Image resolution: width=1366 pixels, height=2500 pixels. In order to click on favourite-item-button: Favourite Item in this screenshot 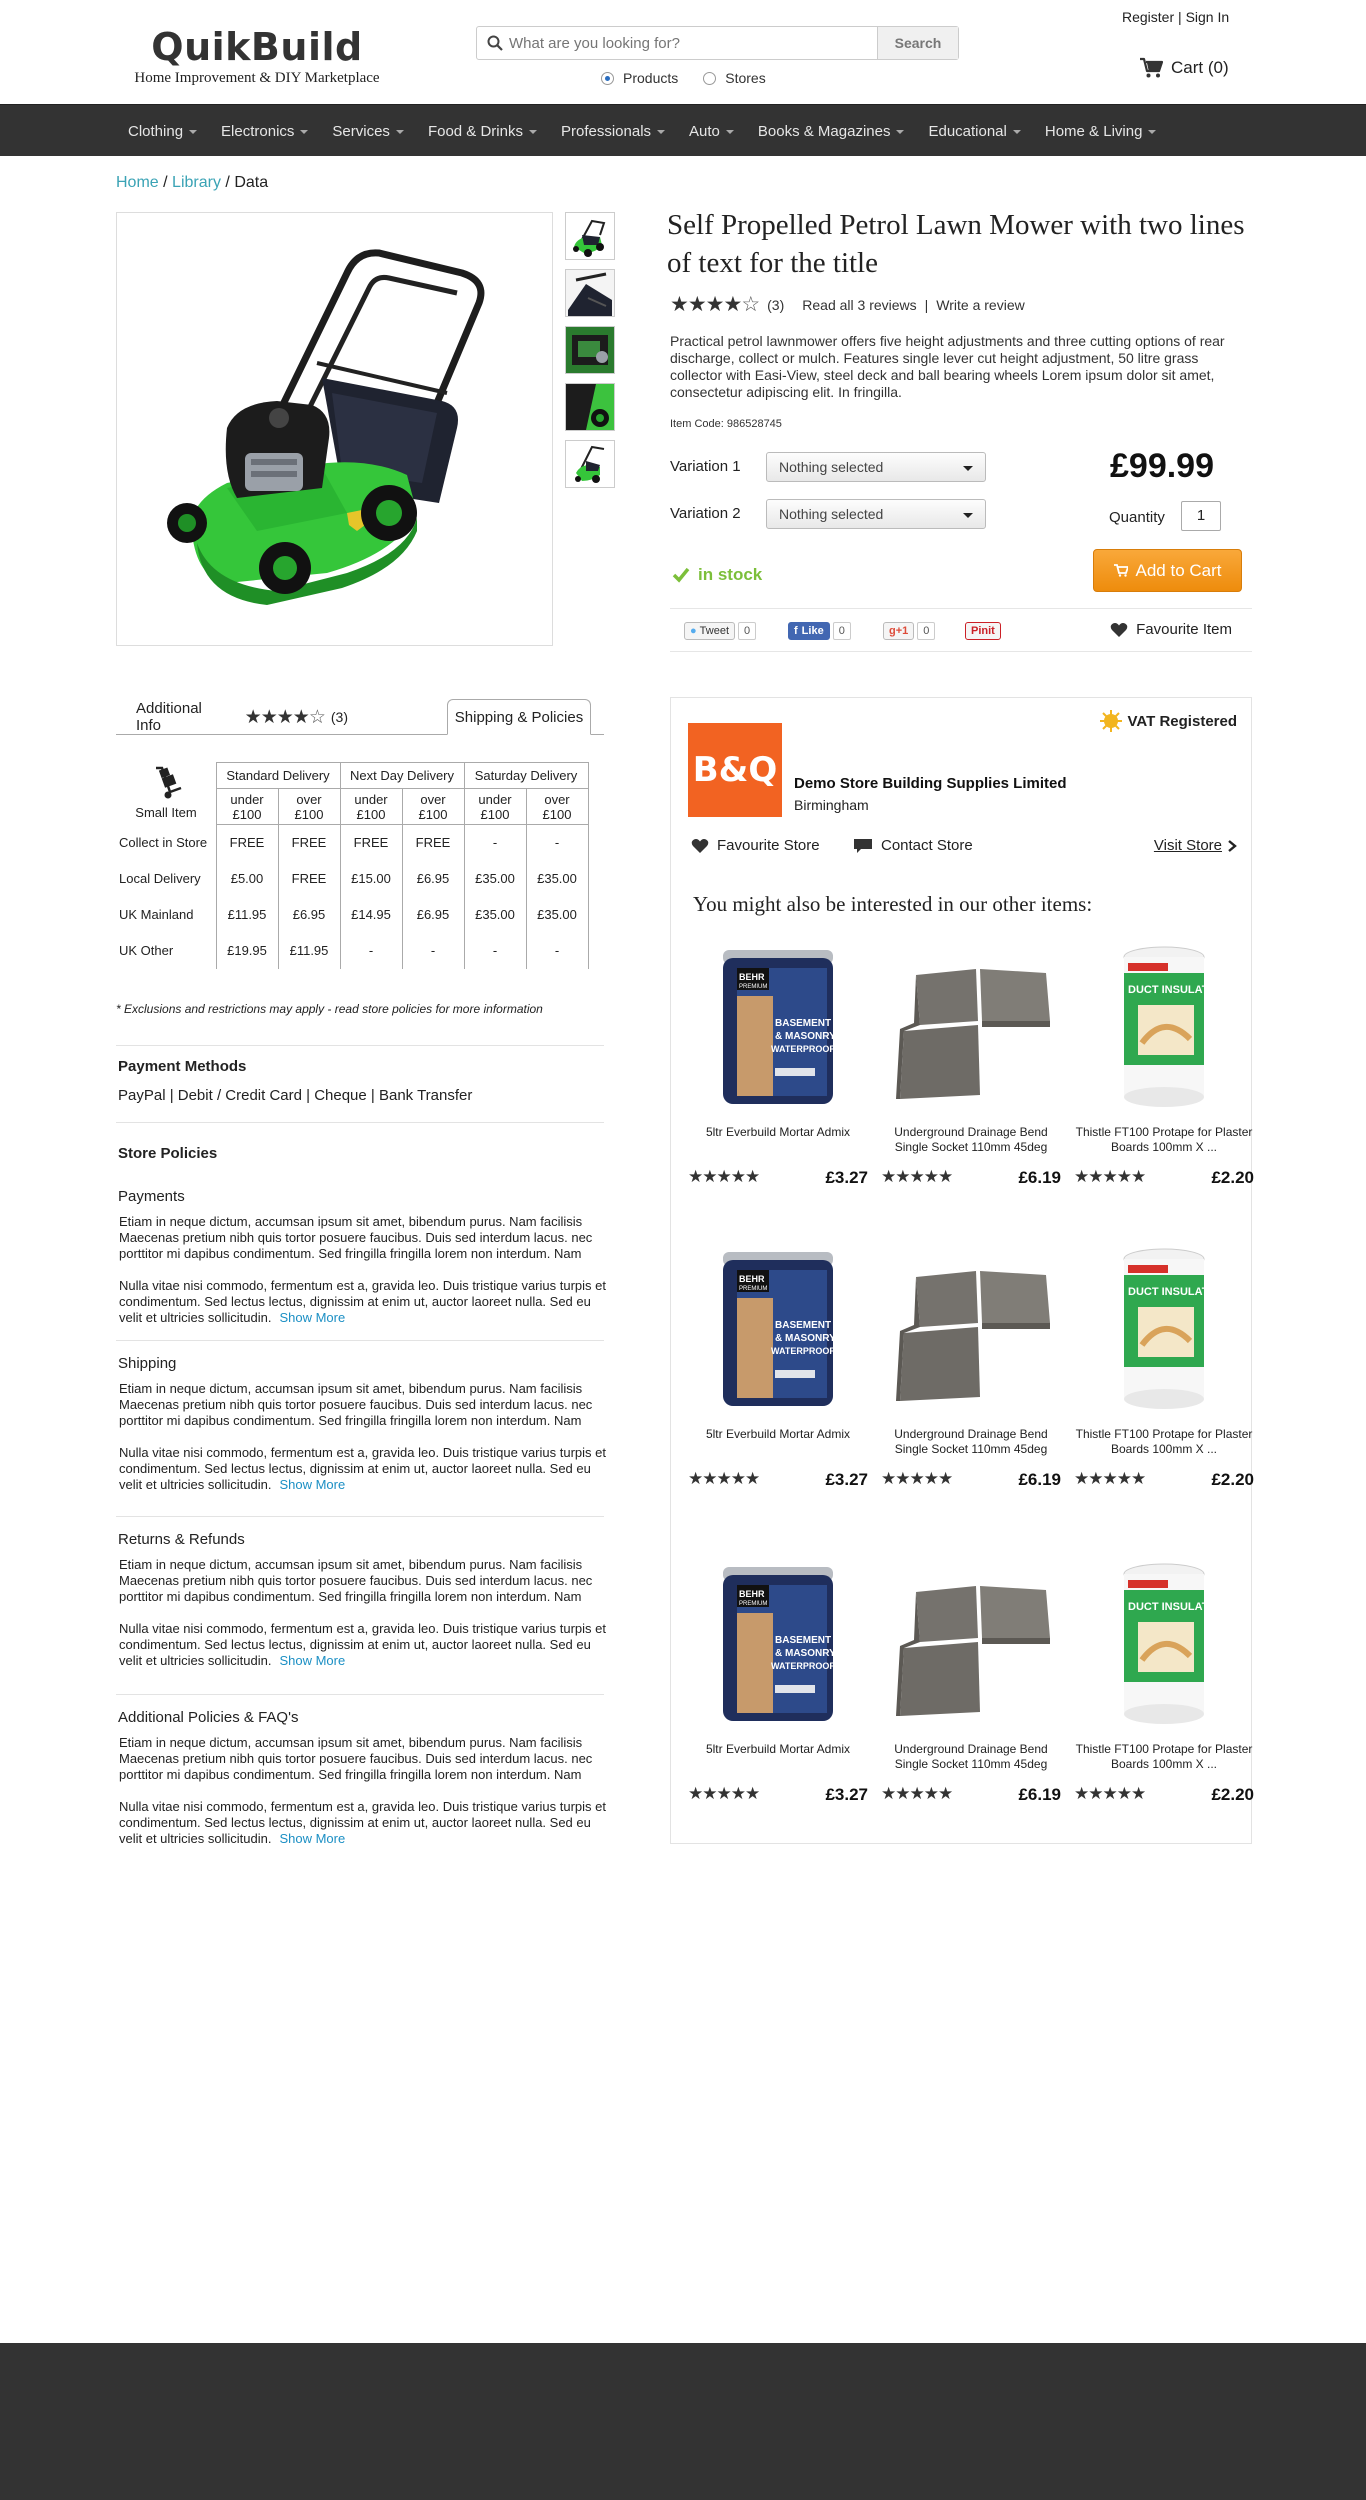, I will do `click(1171, 629)`.